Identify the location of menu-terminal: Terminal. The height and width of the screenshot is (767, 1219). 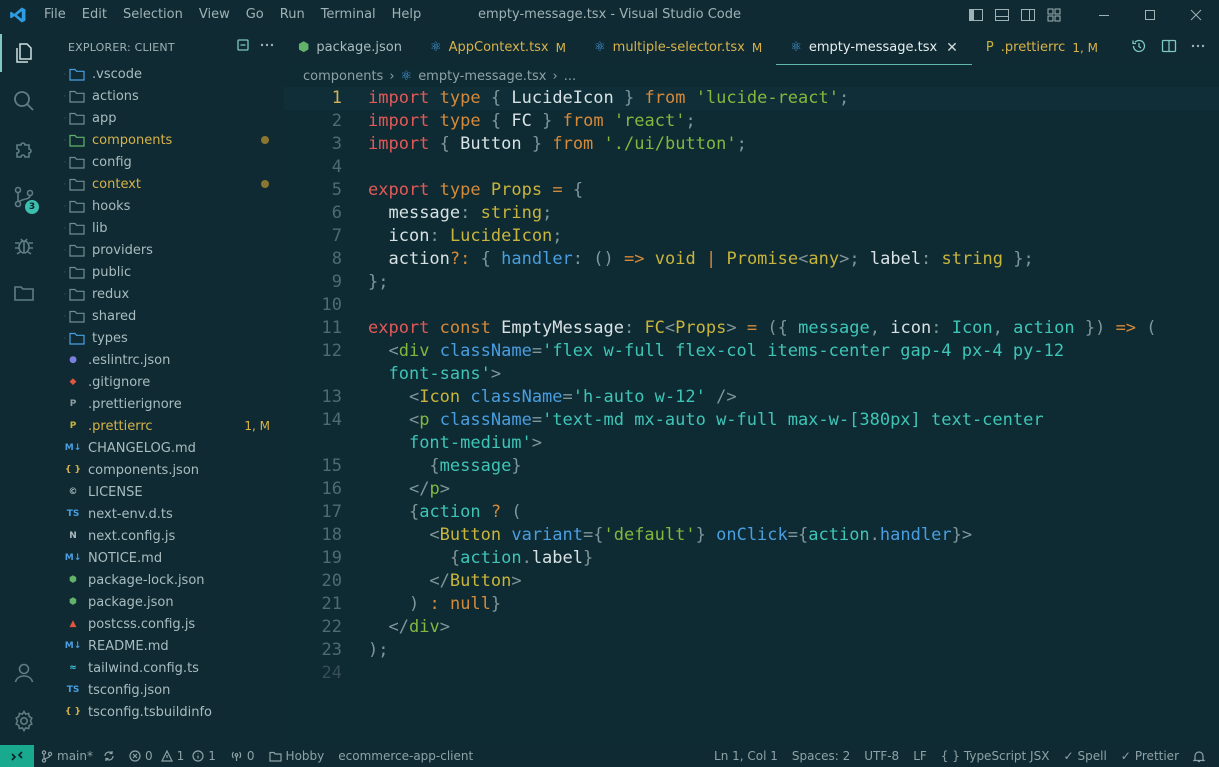
(348, 15).